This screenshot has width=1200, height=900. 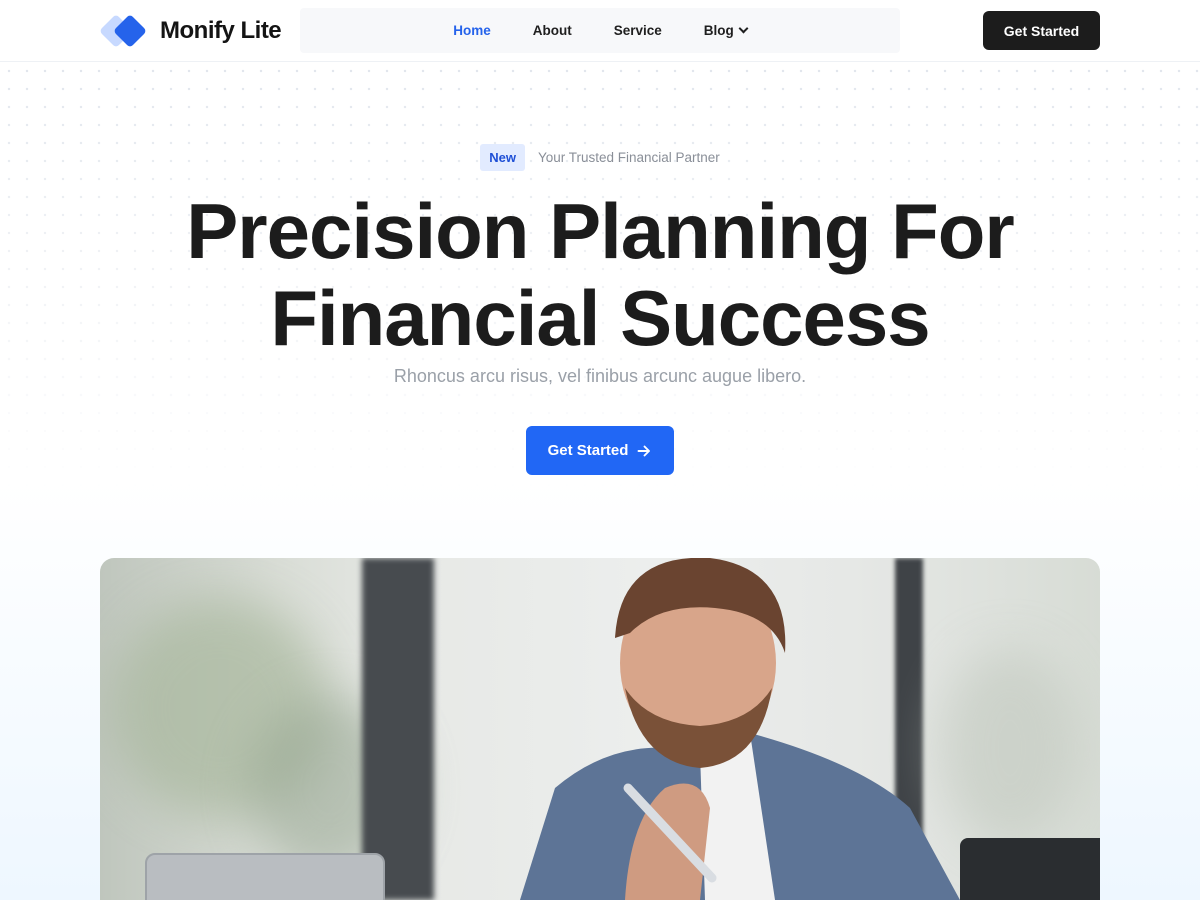 I want to click on brand-logo: Monify Lite, so click(x=190, y=31).